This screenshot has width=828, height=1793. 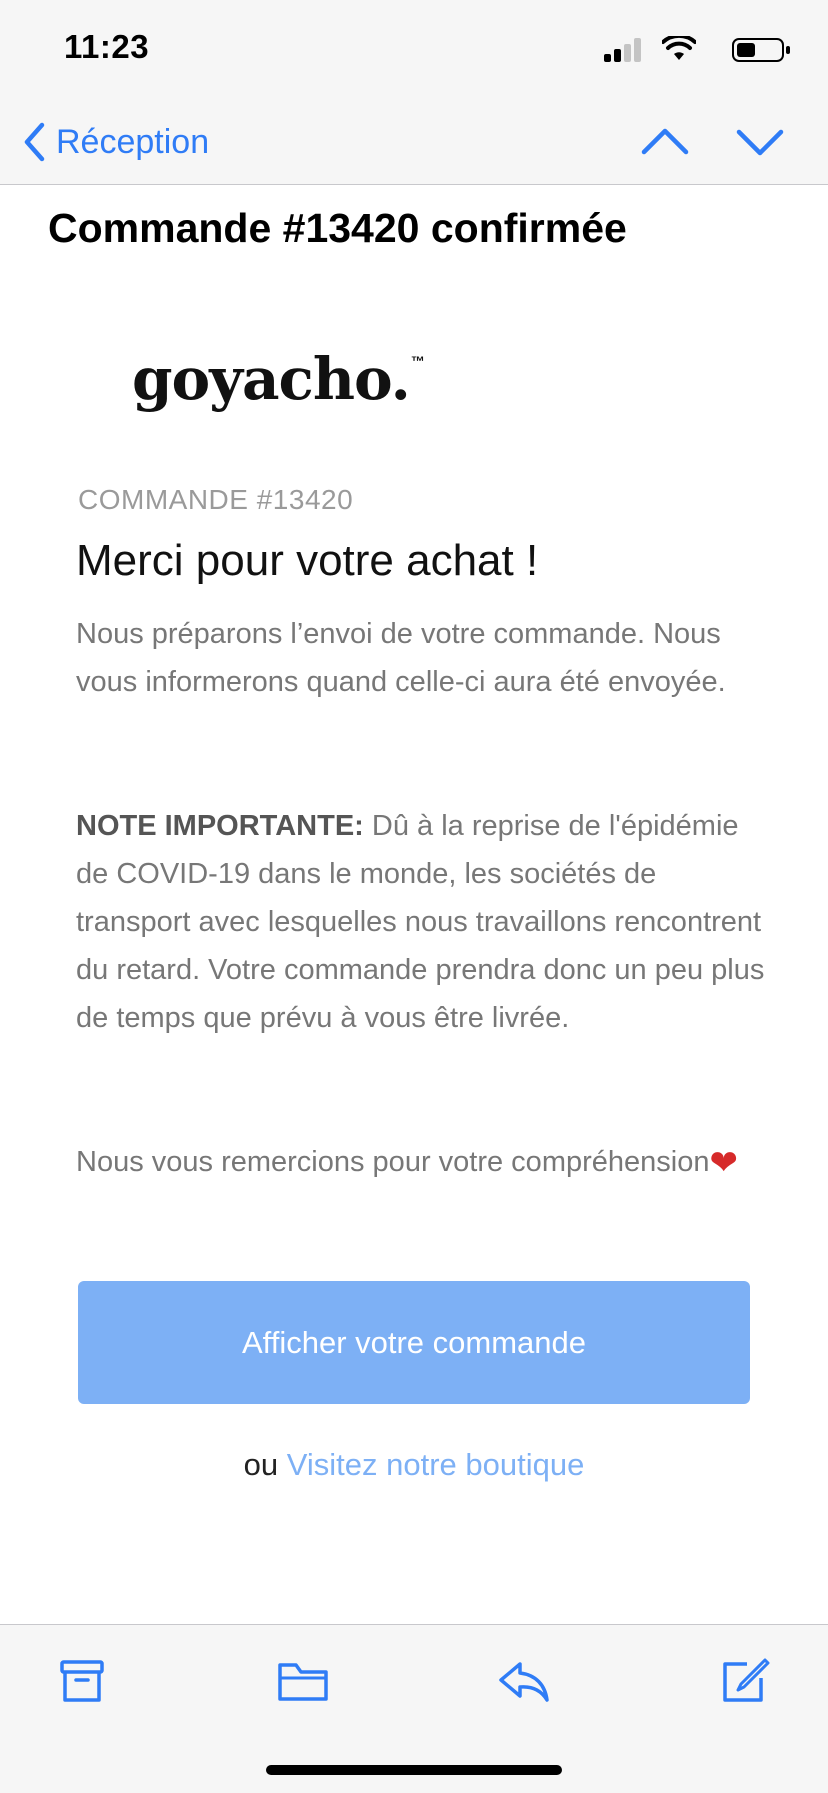 I want to click on reply-icon, so click(x=524, y=1681).